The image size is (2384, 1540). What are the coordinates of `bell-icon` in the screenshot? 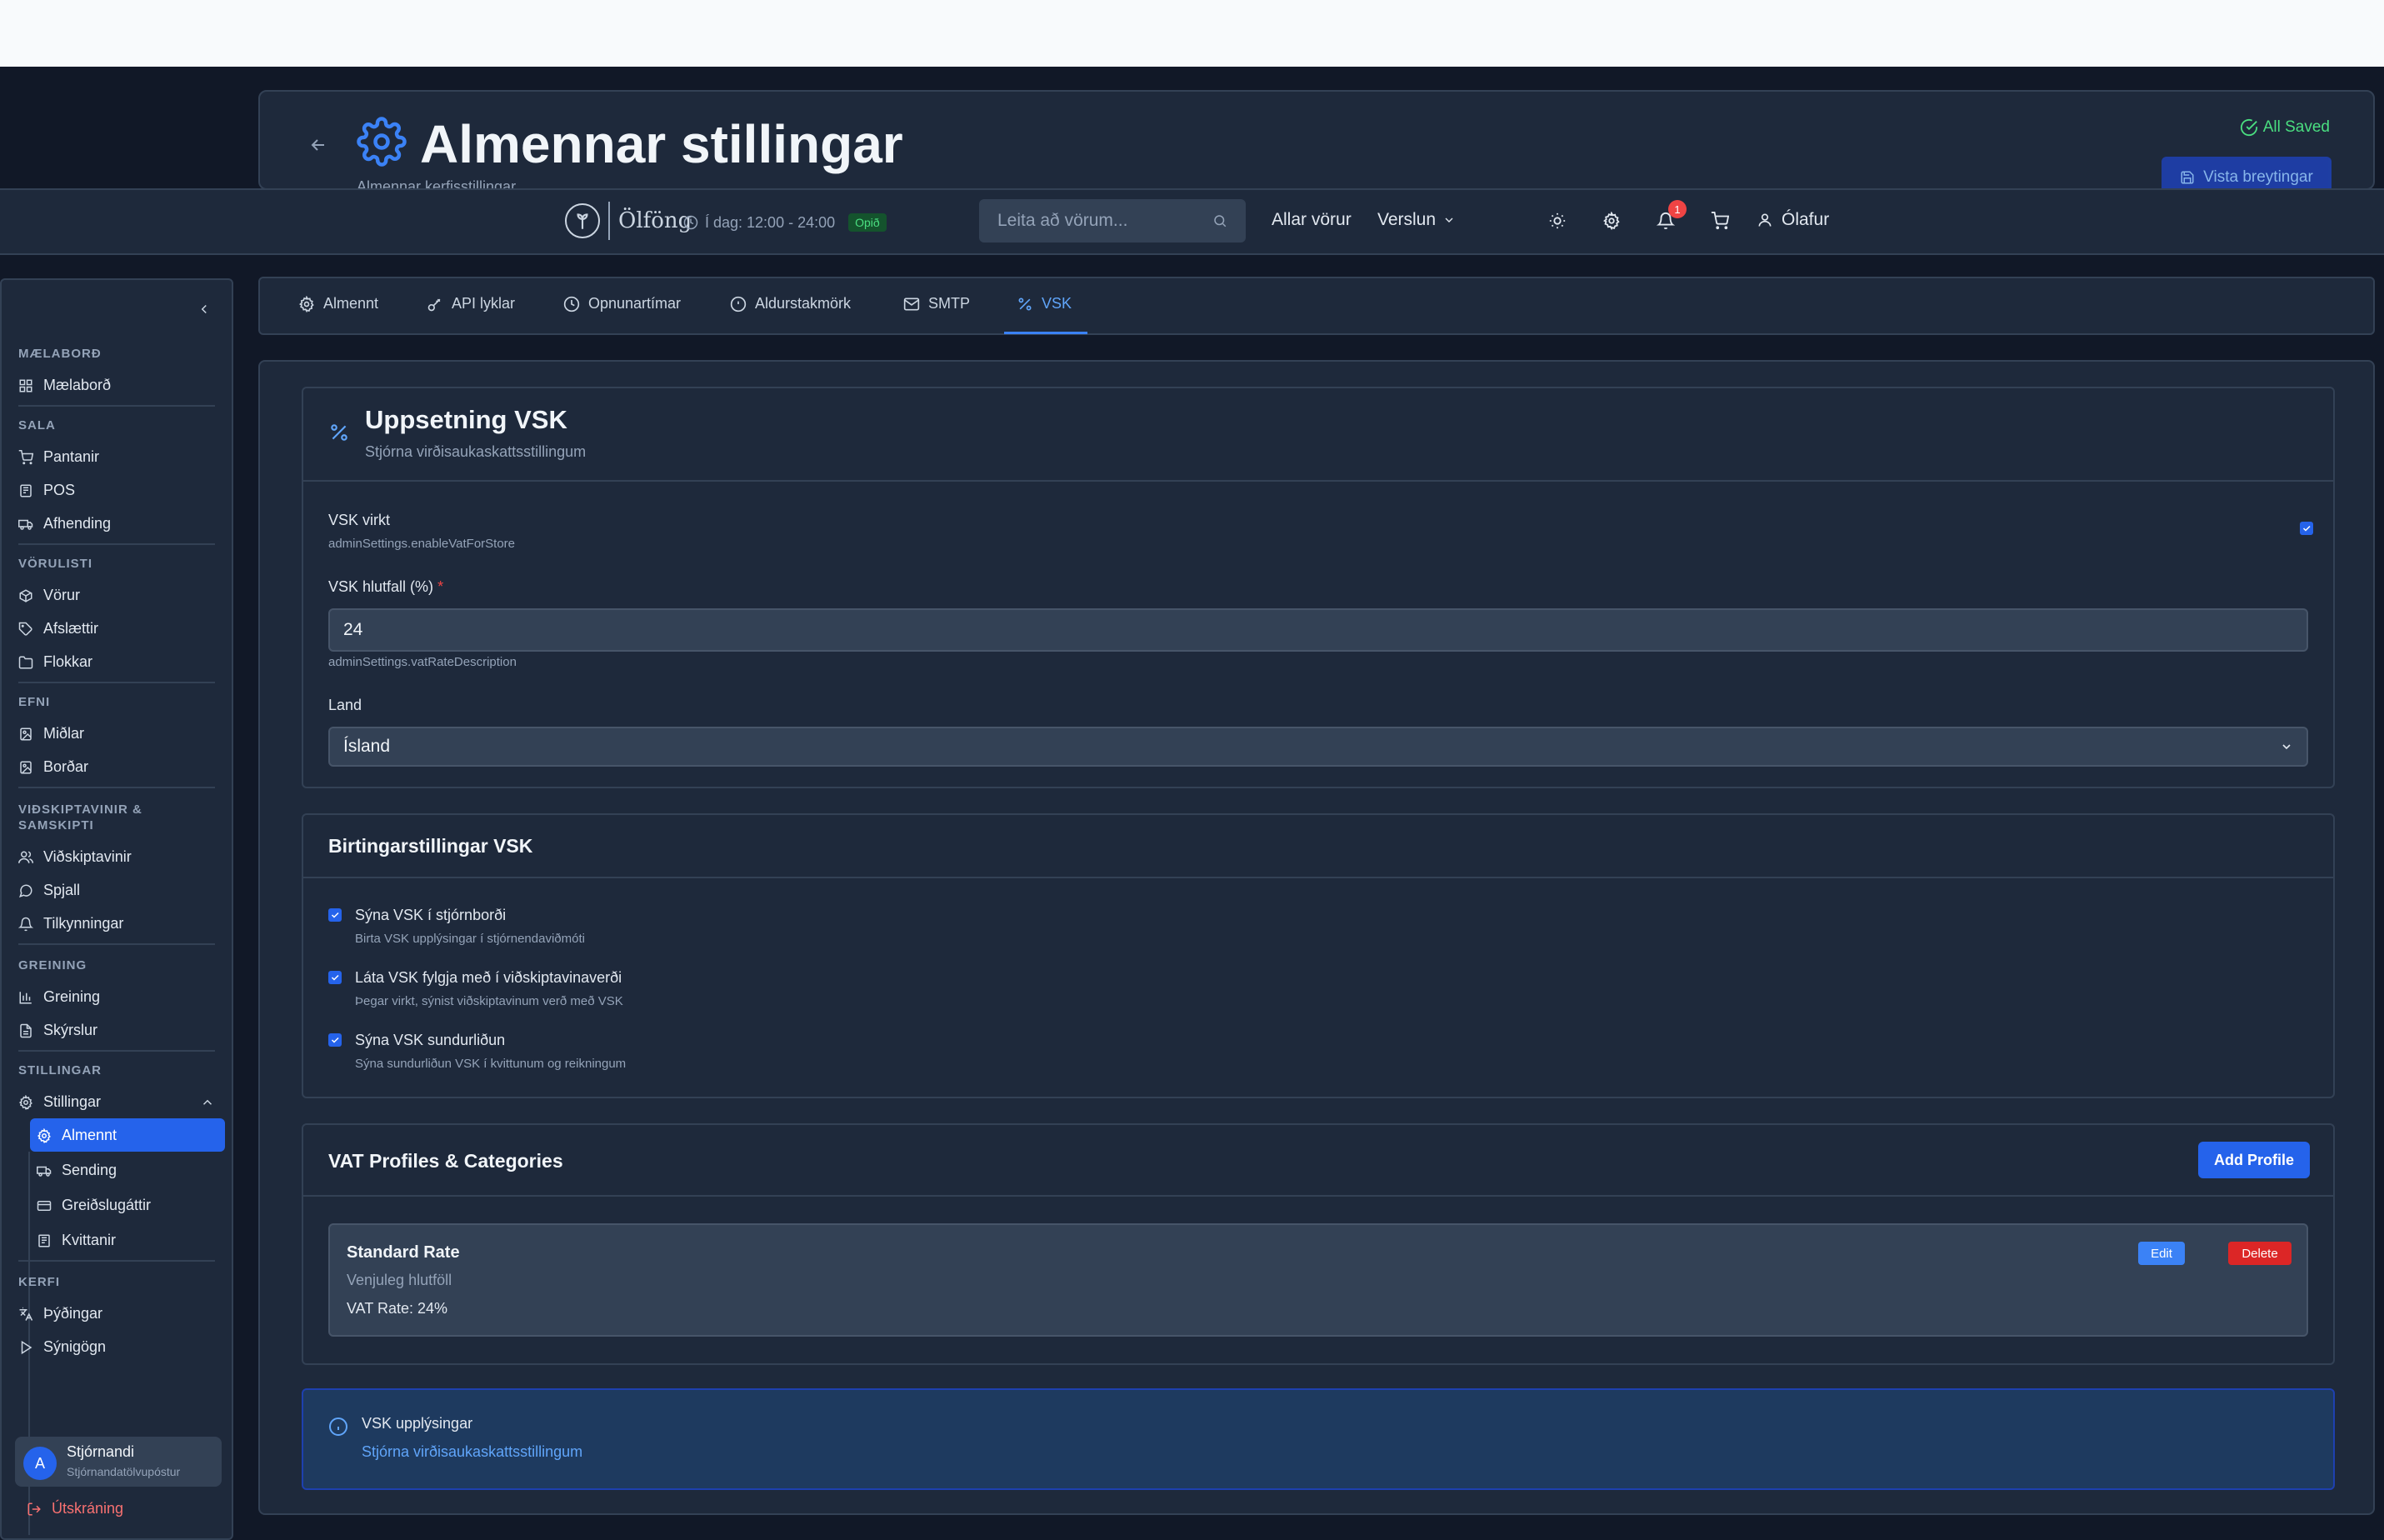 It's located at (26, 924).